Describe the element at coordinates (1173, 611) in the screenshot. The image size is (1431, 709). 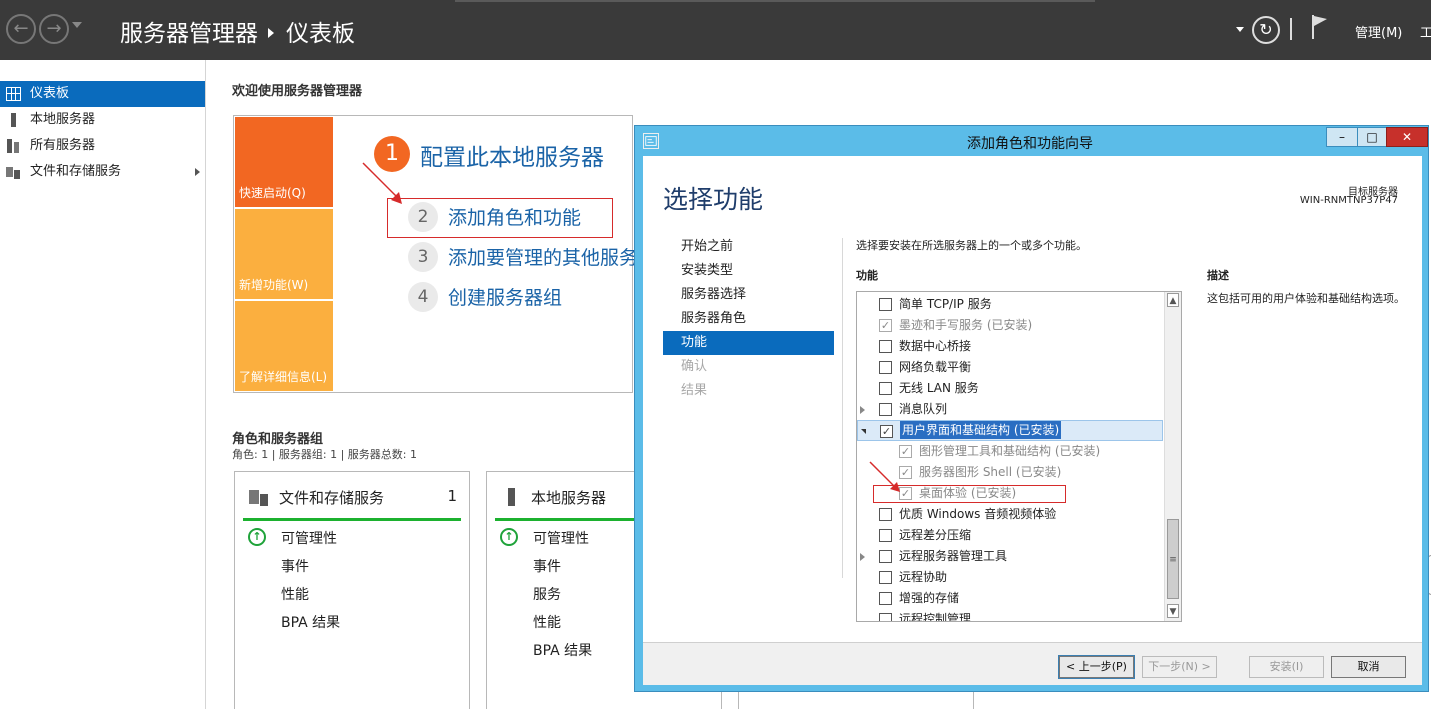
I see `scroll-down-icon: ▼` at that location.